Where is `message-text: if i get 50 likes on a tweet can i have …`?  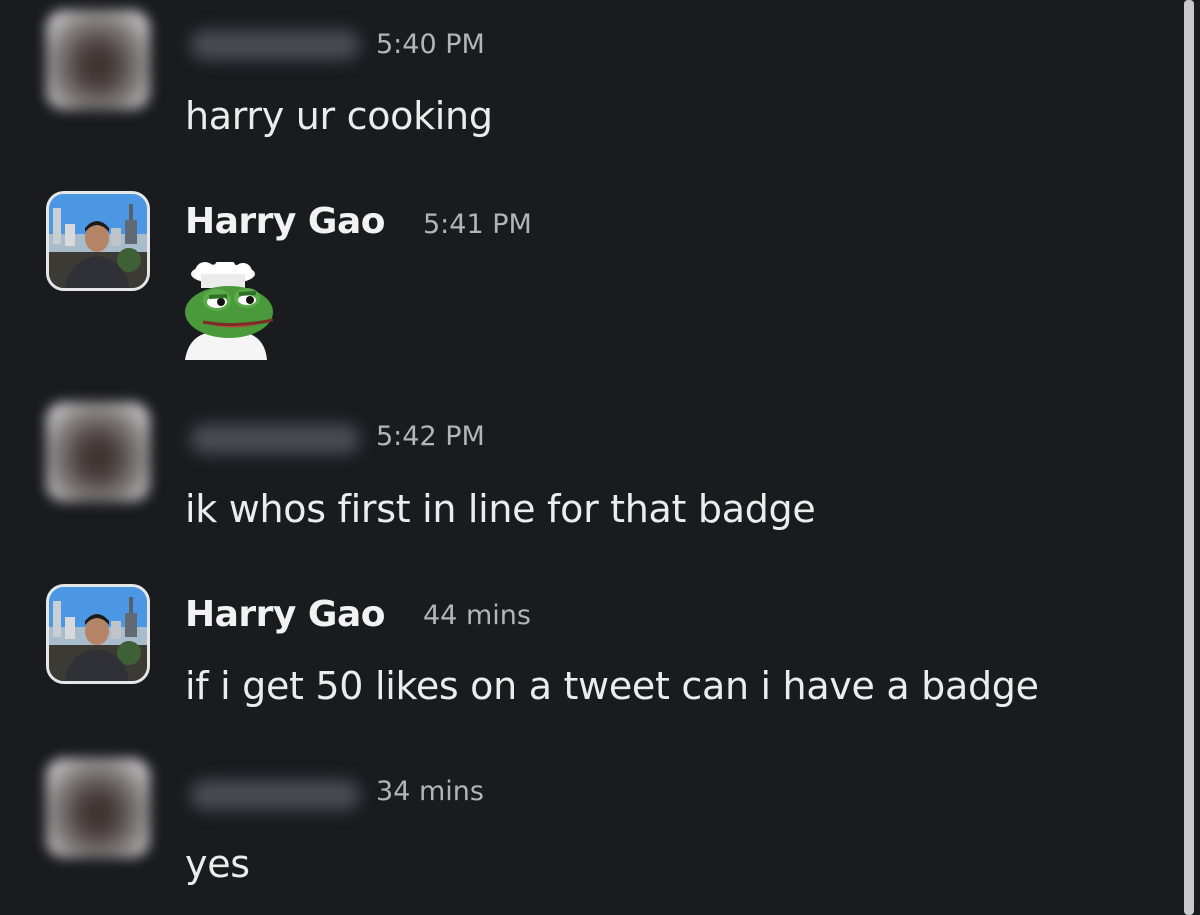 message-text: if i get 50 likes on a tweet can i have … is located at coordinates (612, 686).